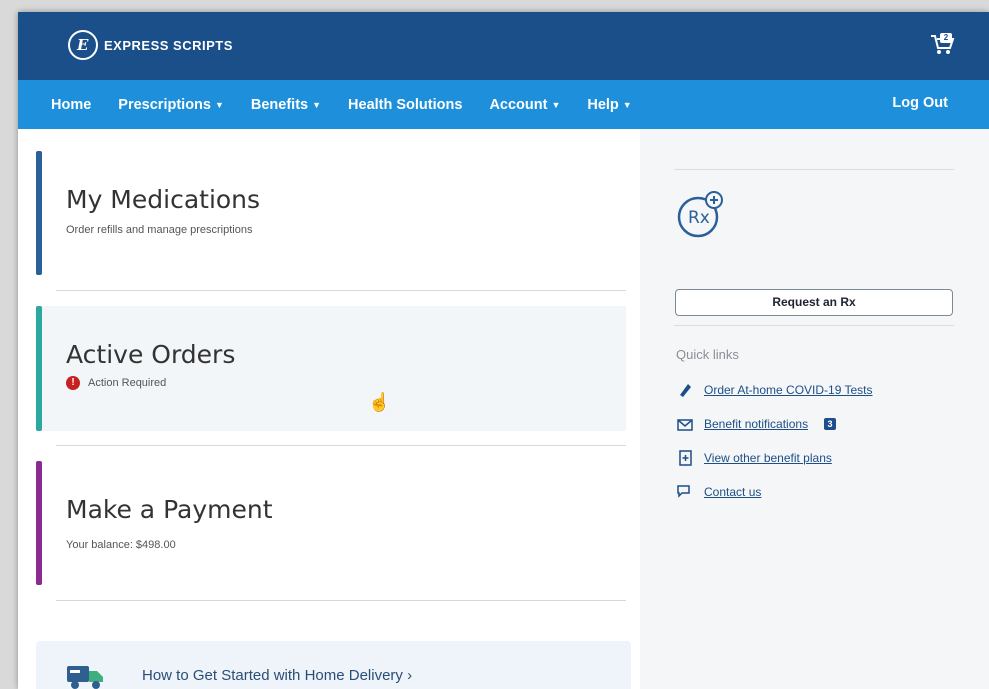  What do you see at coordinates (768, 458) in the screenshot?
I see `quick-link-label: View other benefit plans` at bounding box center [768, 458].